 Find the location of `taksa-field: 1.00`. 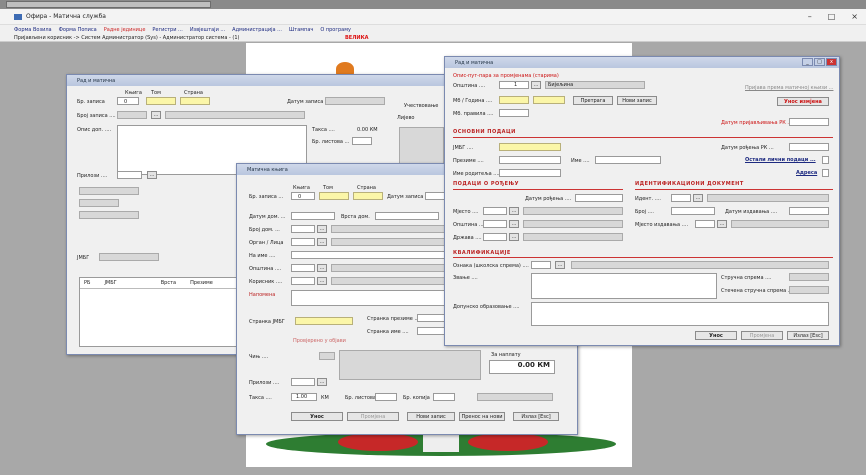

taksa-field: 1.00 is located at coordinates (304, 397).